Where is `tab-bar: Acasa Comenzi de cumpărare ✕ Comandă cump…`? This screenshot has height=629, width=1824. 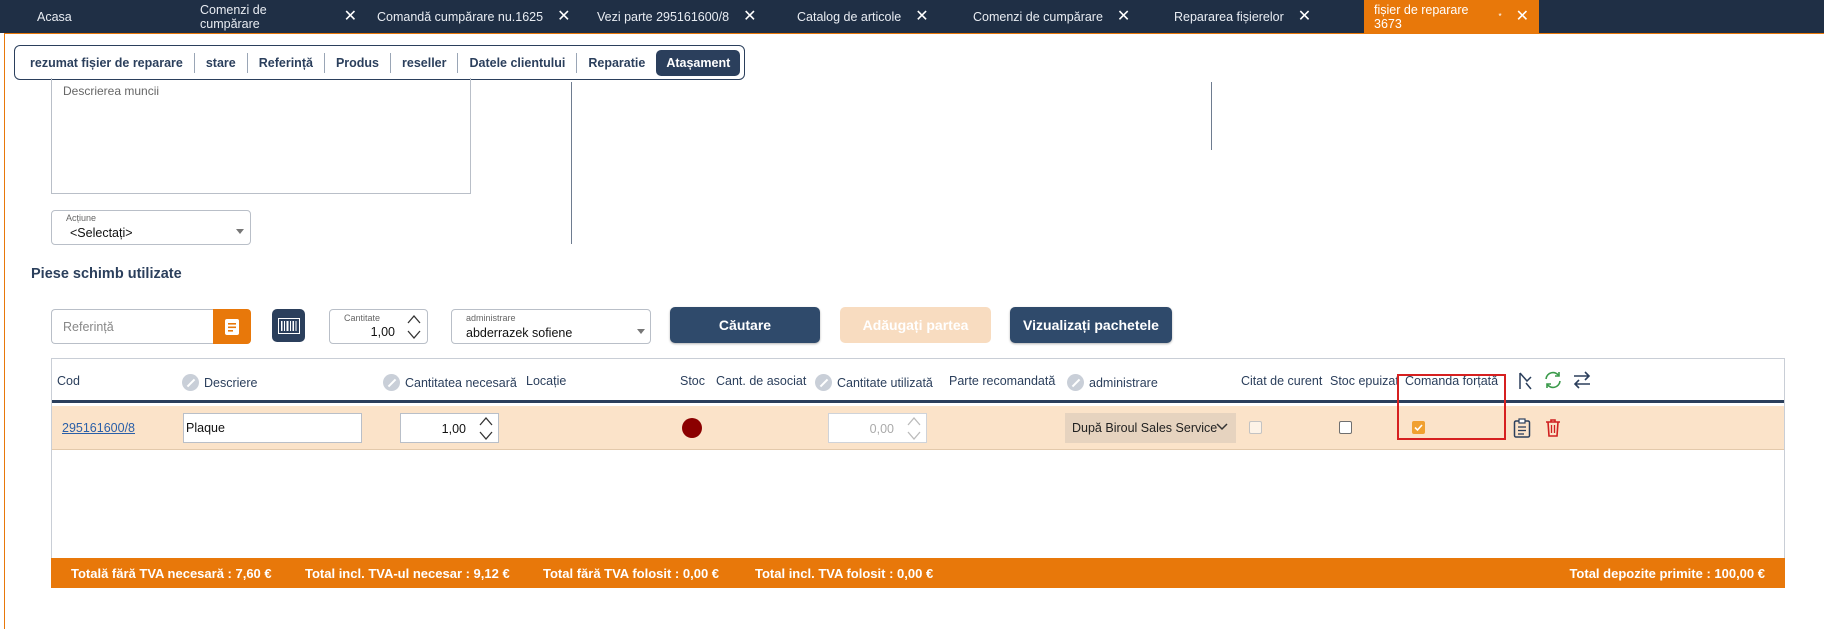 tab-bar: Acasa Comenzi de cumpărare ✕ Comandă cump… is located at coordinates (912, 16).